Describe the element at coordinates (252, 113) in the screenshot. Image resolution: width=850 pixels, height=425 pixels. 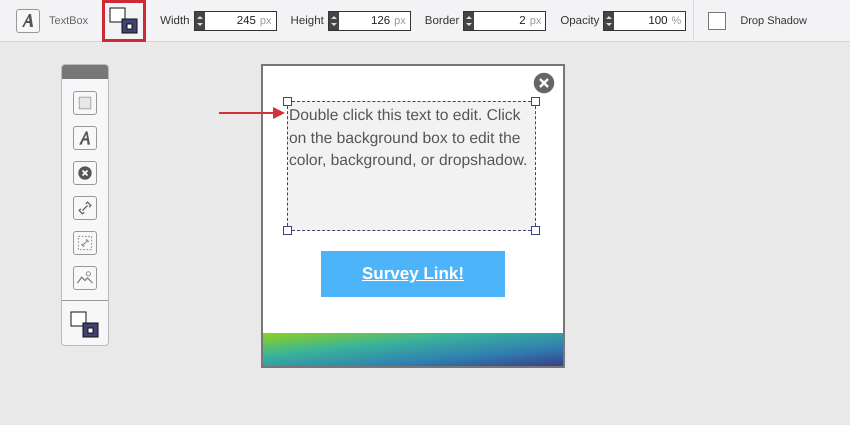
I see `pointer-arrow` at that location.